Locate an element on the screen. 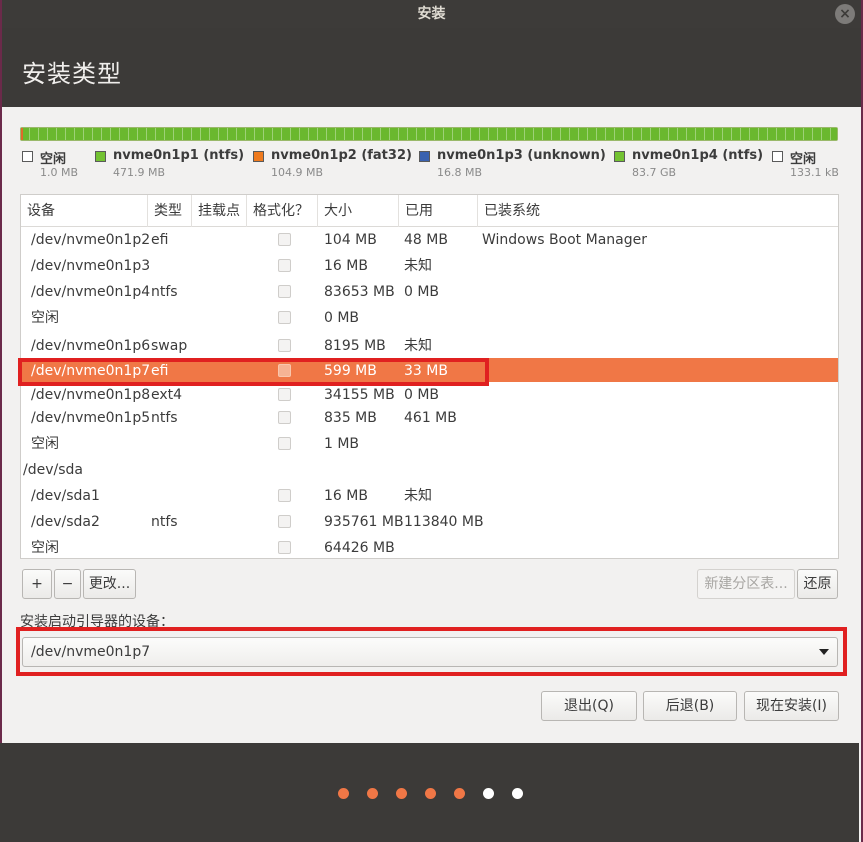  cell-size: 0 MB is located at coordinates (342, 318).